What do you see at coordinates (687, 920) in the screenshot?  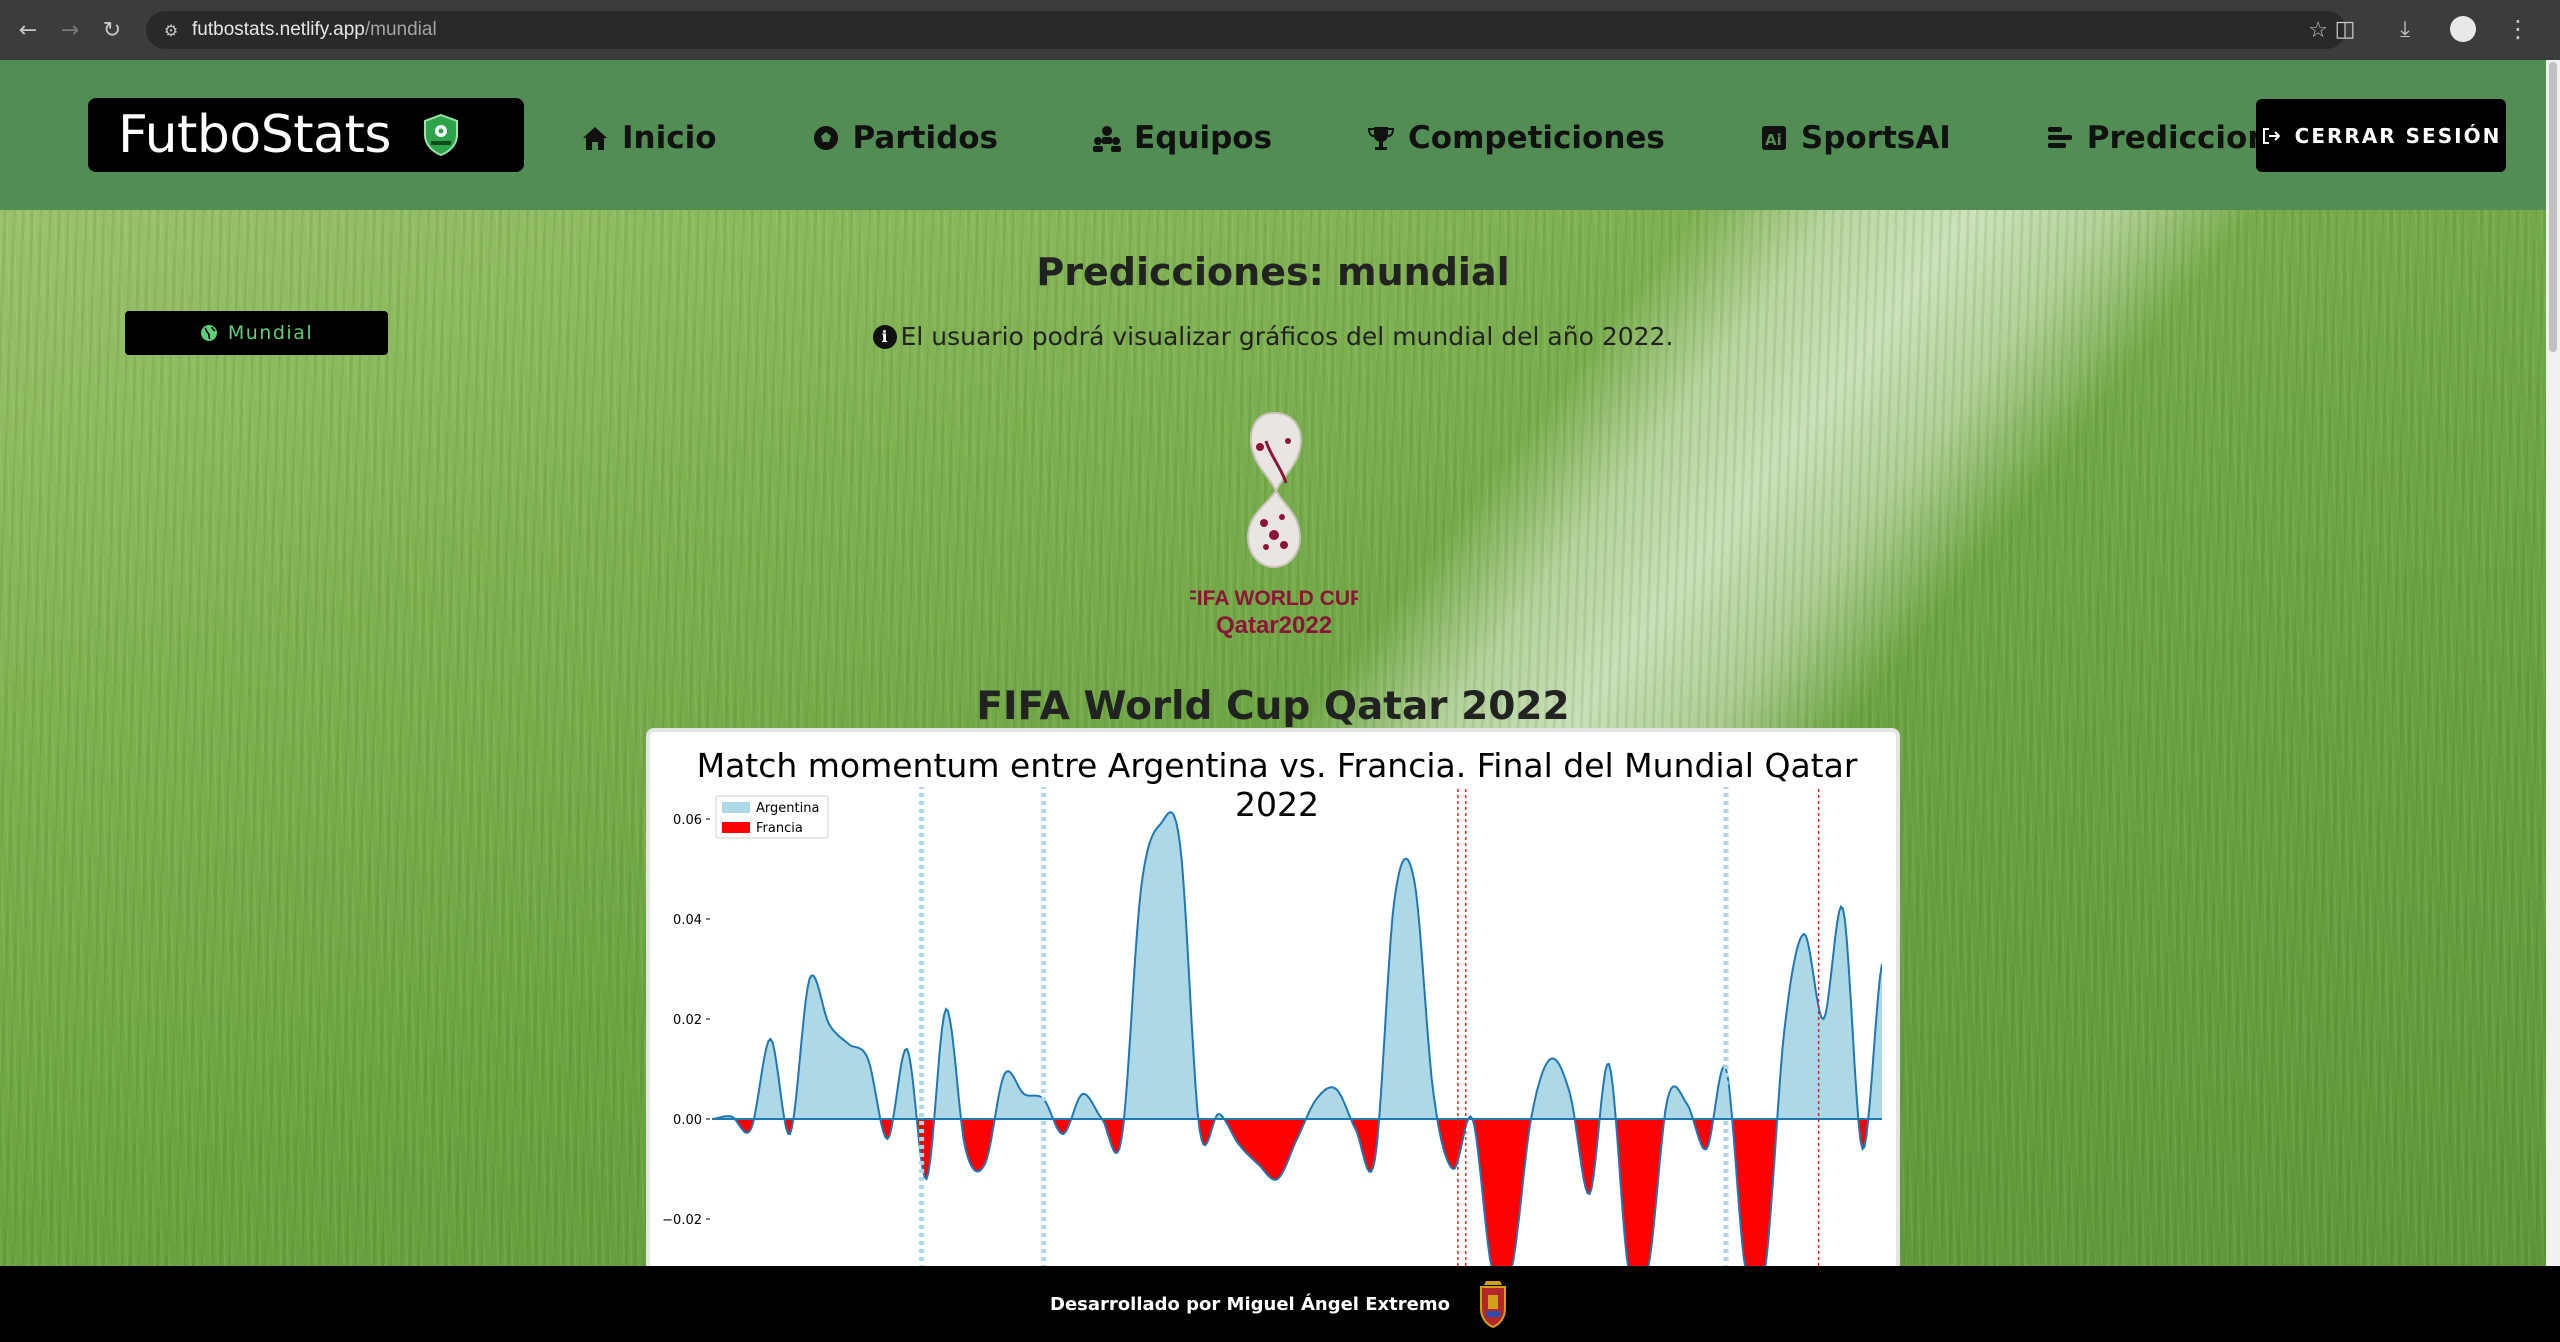 I see `y-tick-label: 0.04` at bounding box center [687, 920].